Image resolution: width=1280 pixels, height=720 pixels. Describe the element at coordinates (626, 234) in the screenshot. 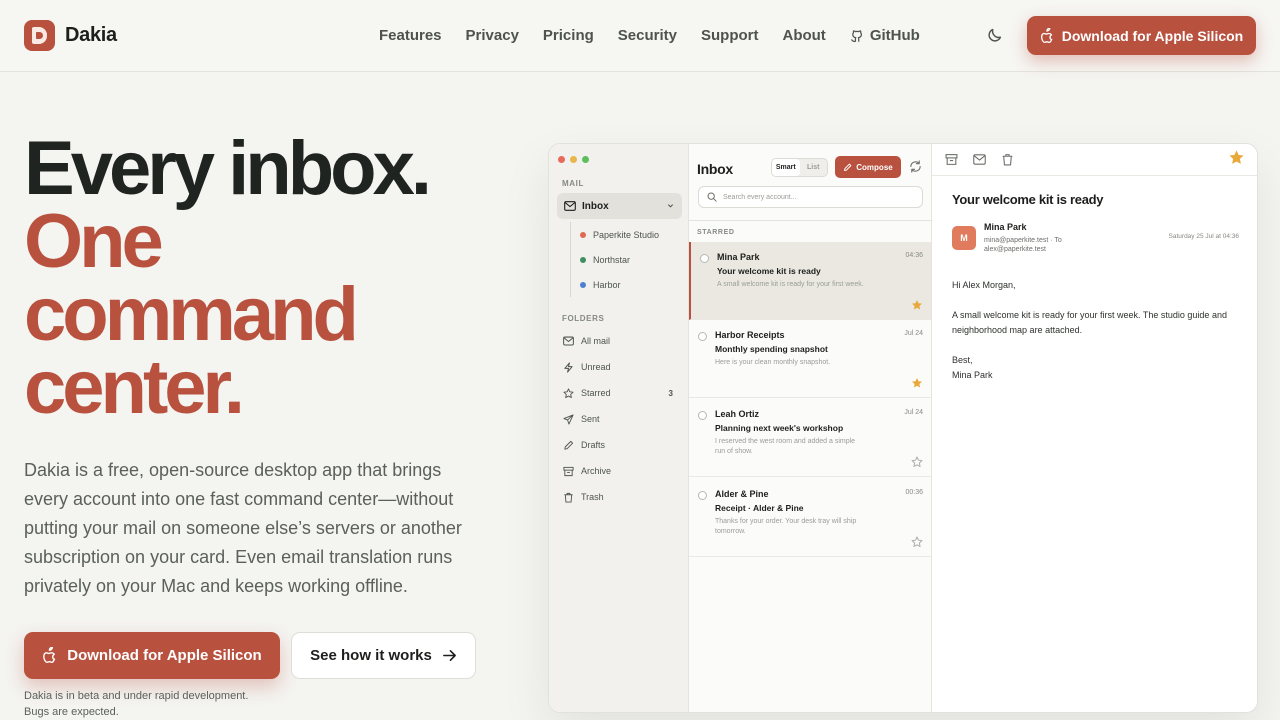

I see `account-name: Paperkite Studio` at that location.